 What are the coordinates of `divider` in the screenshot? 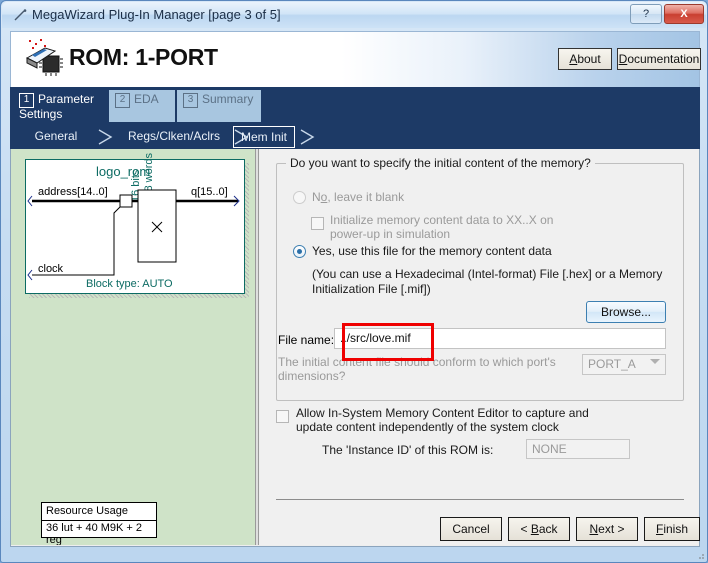 It's located at (99, 520).